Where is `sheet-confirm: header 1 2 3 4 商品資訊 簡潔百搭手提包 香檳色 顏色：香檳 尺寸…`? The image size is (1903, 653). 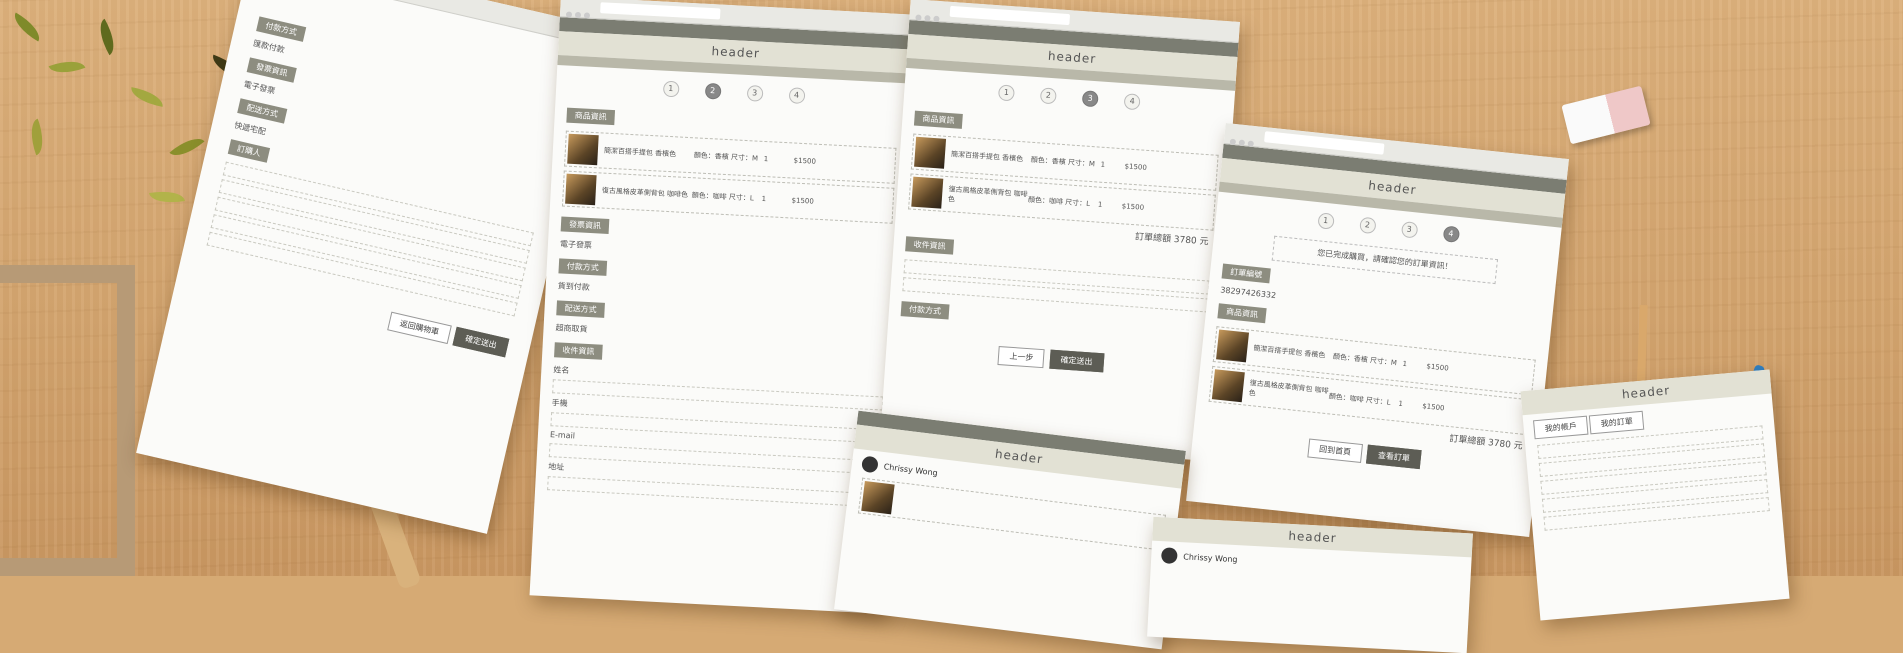
sheet-confirm: header 1 2 3 4 商品資訊 簡潔百搭手提包 香檳色 顏色：香檳 尺寸… is located at coordinates (1060, 230).